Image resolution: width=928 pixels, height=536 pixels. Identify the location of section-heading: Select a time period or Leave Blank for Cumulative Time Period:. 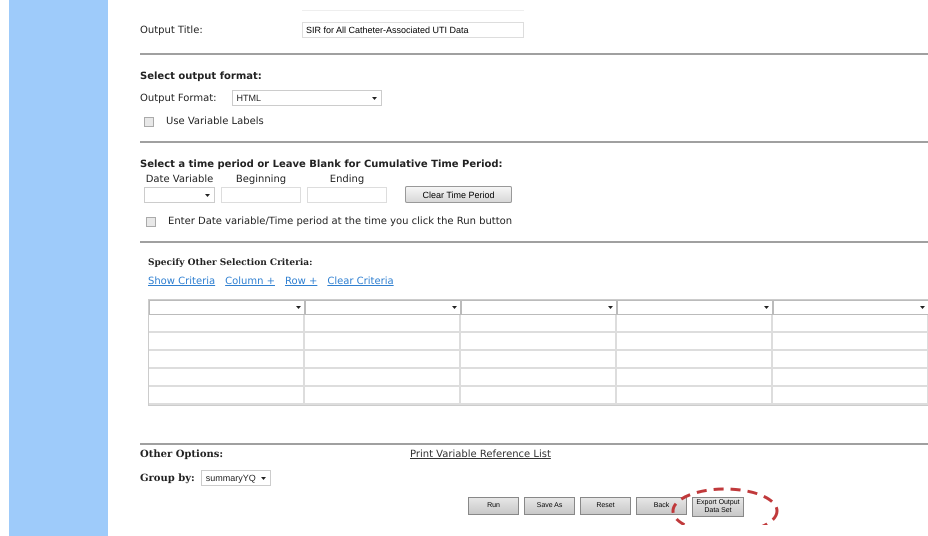
(322, 164).